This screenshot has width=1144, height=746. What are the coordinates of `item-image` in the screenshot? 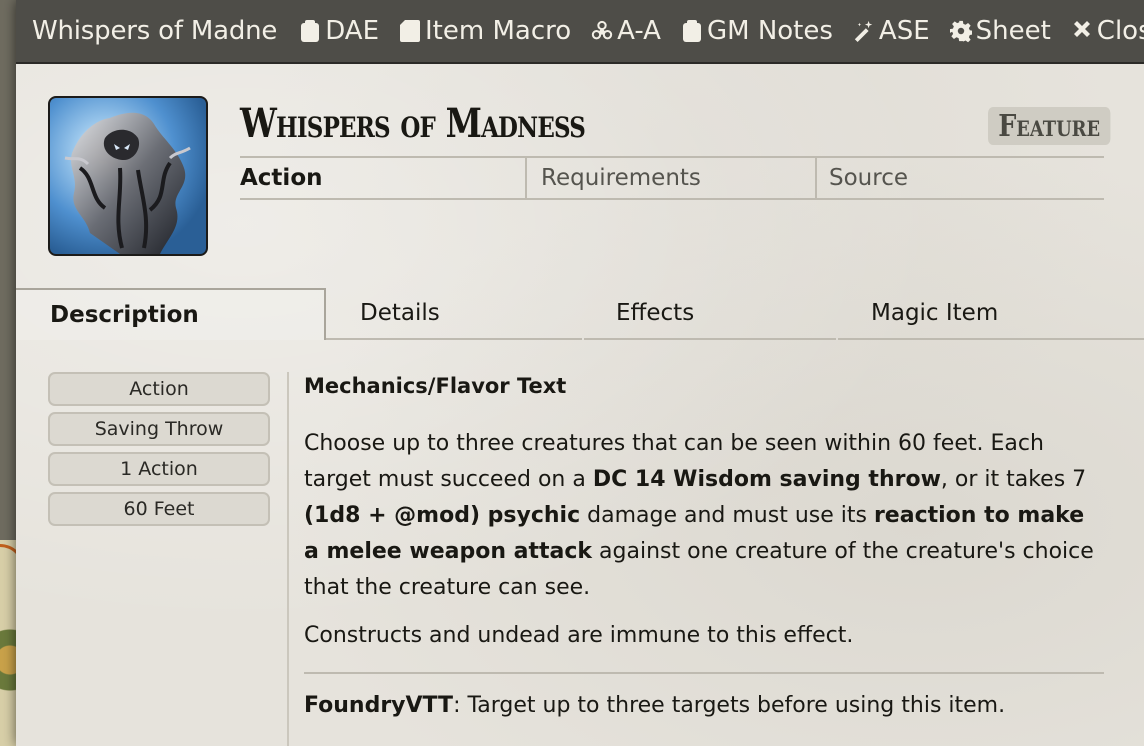 It's located at (128, 176).